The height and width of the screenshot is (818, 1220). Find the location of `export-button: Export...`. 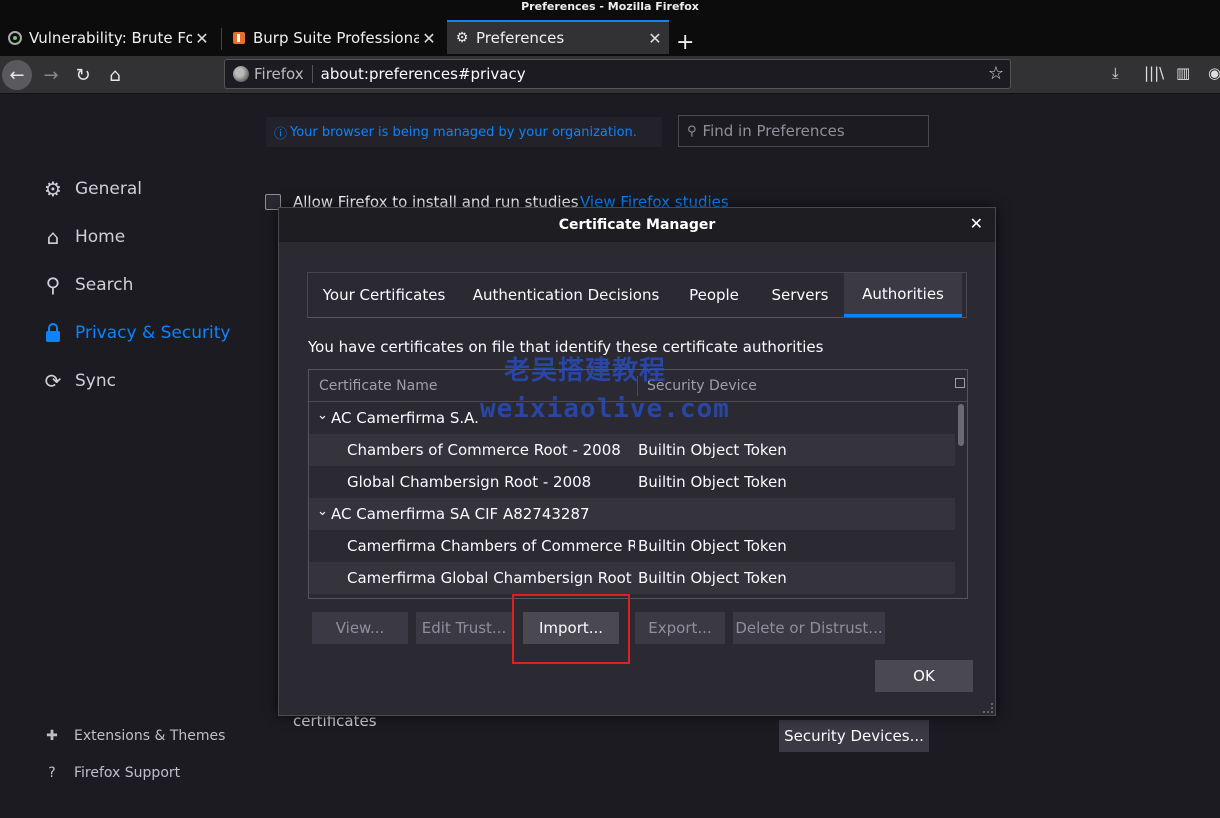

export-button: Export... is located at coordinates (680, 628).